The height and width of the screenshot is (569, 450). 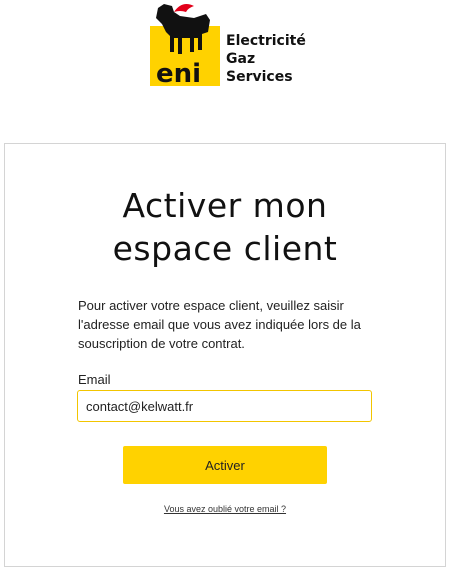 I want to click on brand-tagline: Electricité Gaz Services, so click(x=266, y=59).